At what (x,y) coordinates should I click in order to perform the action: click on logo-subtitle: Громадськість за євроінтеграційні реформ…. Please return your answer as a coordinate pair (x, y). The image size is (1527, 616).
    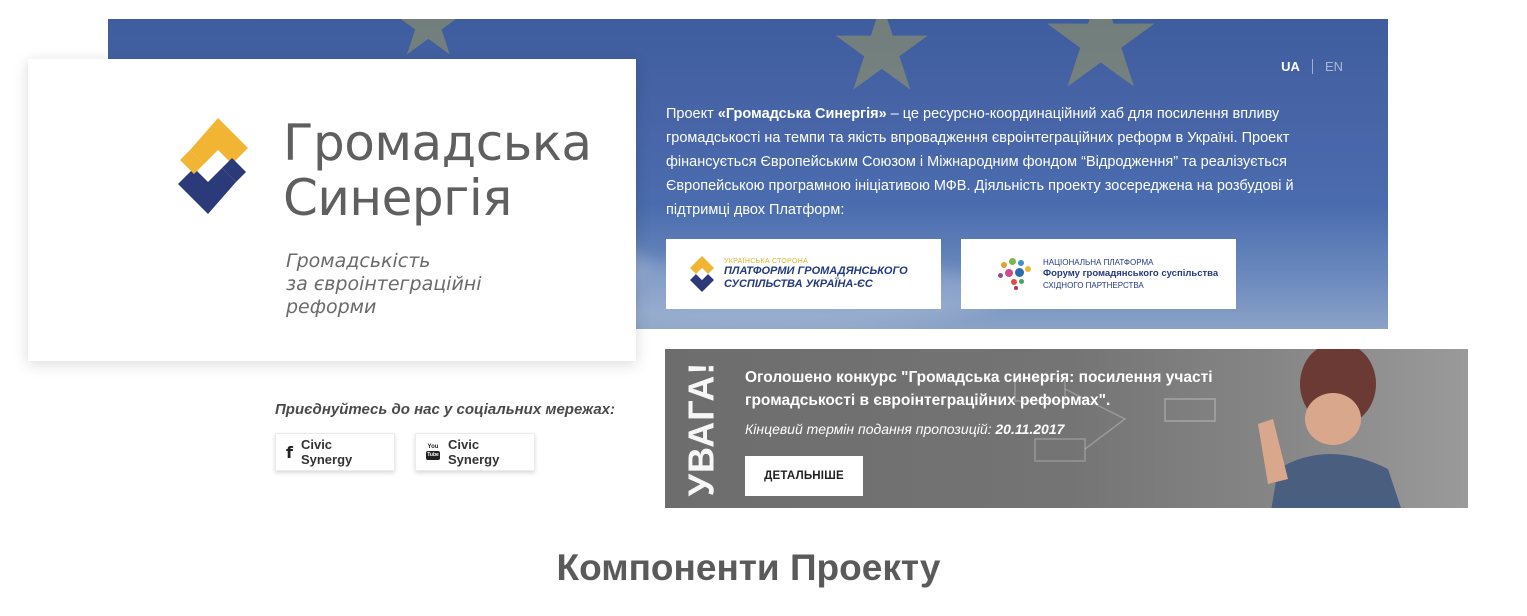
    Looking at the image, I should click on (384, 284).